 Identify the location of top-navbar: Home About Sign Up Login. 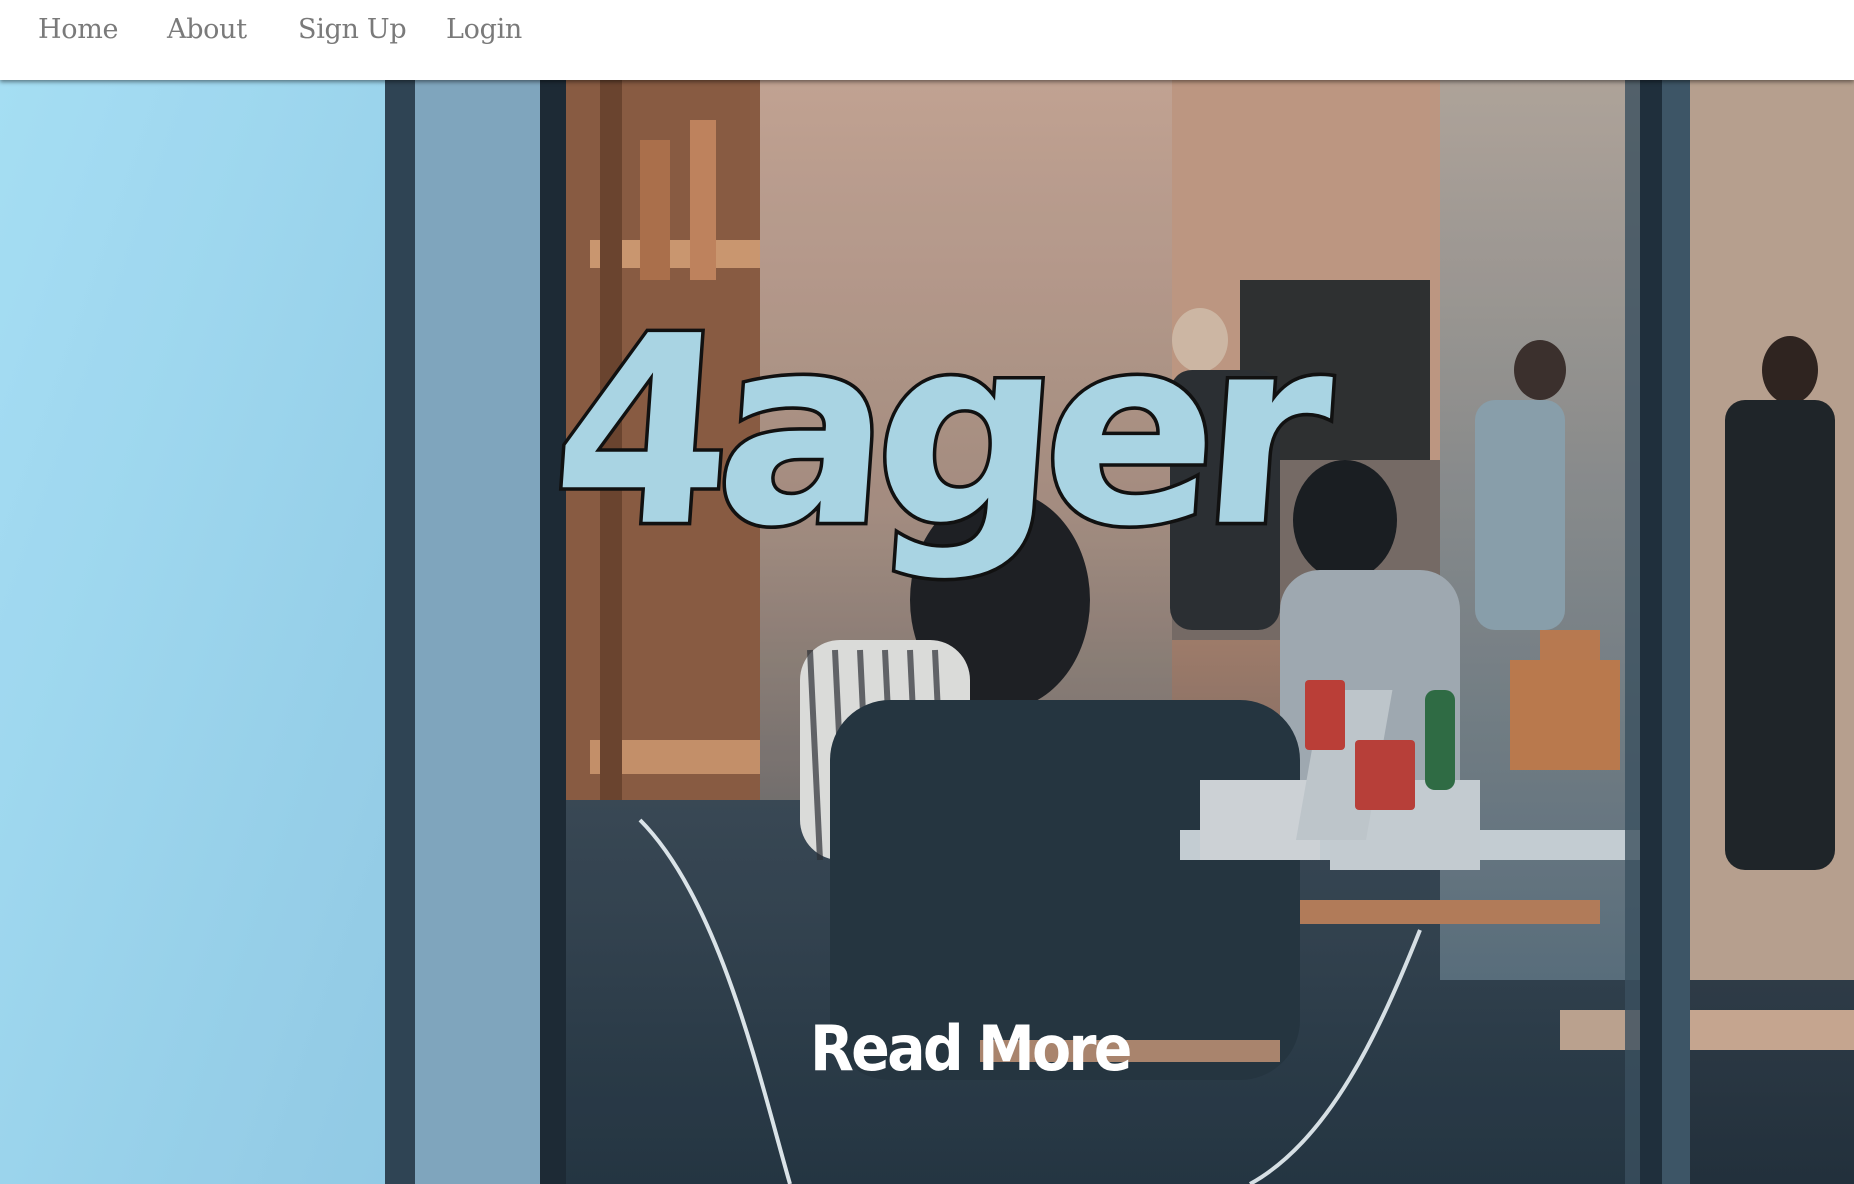
(927, 40).